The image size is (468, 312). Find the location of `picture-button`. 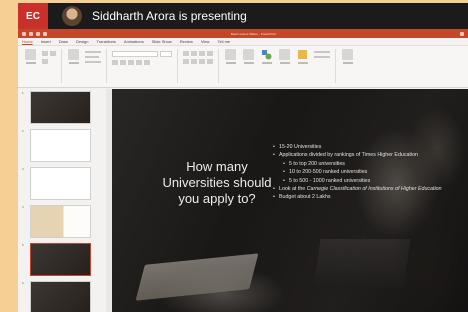

picture-button is located at coordinates (248, 61).